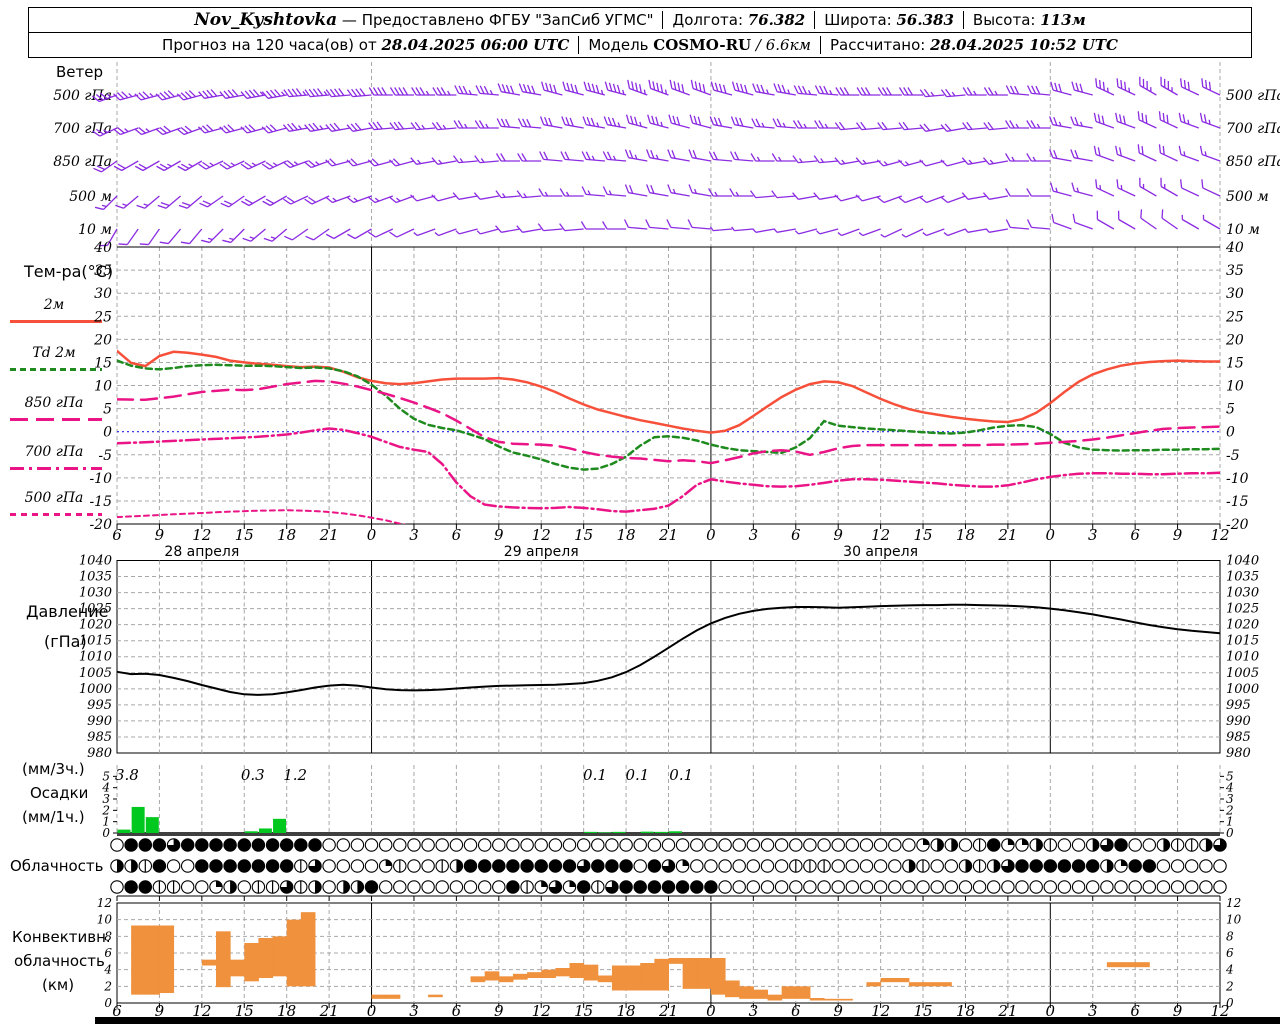  Describe the element at coordinates (1238, 705) in the screenshot. I see `svg-text: 995` at that location.